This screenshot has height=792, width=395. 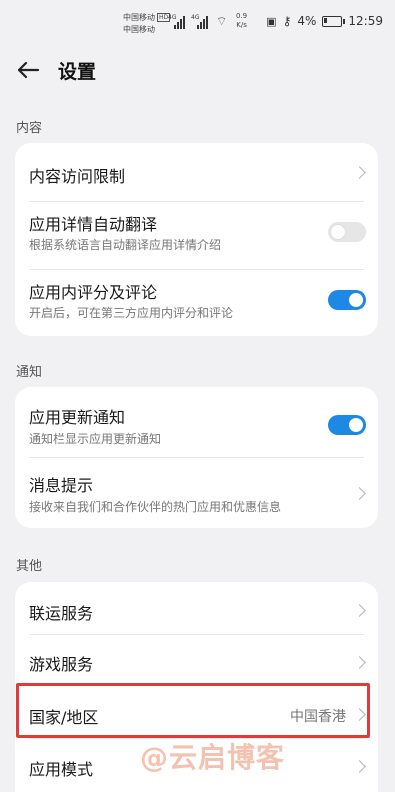 I want to click on row-label: 游戏服务, so click(x=61, y=664).